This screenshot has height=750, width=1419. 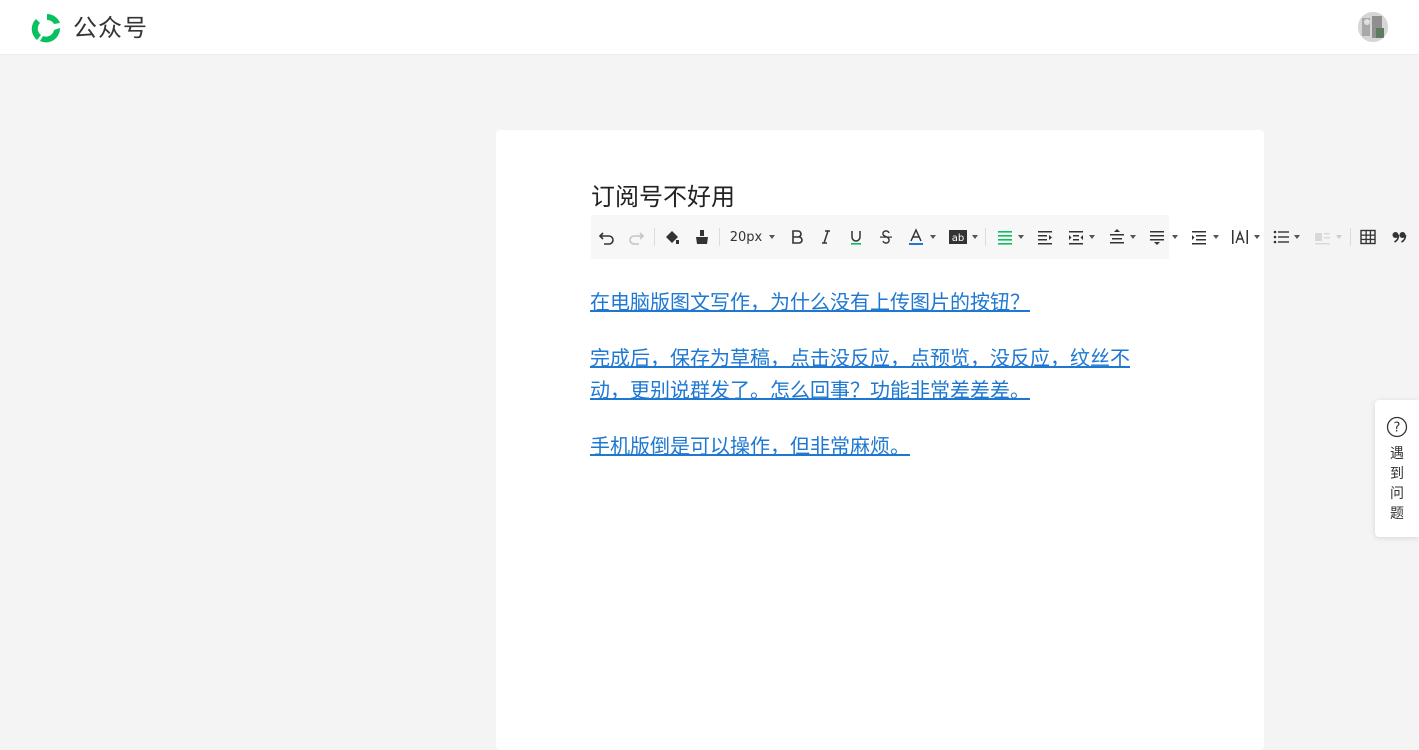 I want to click on top-bar: 公众号, so click(x=709, y=27).